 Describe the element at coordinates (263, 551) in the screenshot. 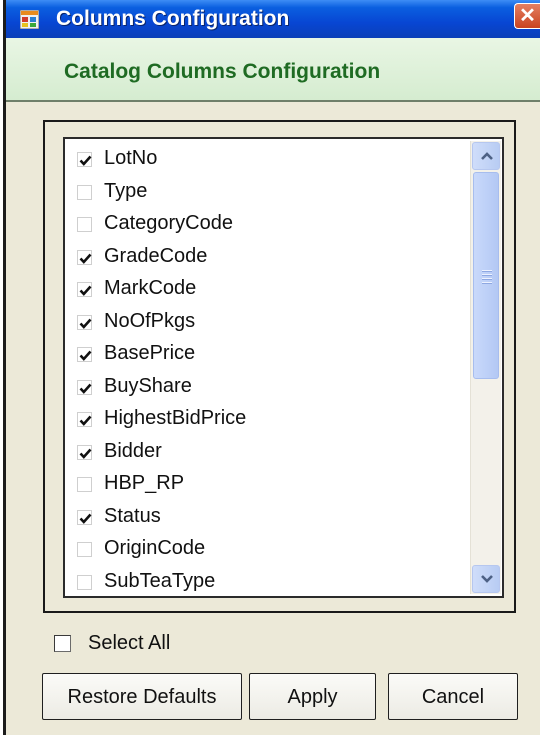

I see `list-item: OriginCode` at that location.